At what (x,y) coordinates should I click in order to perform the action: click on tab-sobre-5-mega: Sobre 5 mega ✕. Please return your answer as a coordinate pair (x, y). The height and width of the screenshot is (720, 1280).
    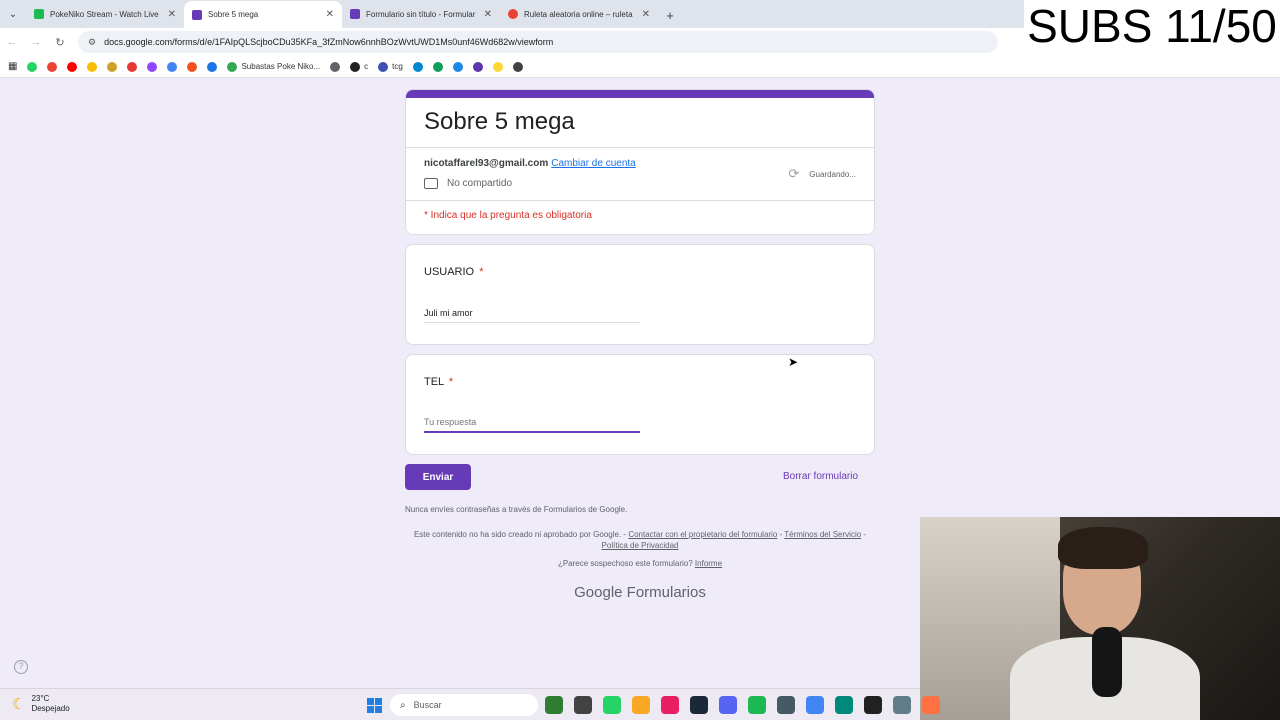
    Looking at the image, I should click on (263, 14).